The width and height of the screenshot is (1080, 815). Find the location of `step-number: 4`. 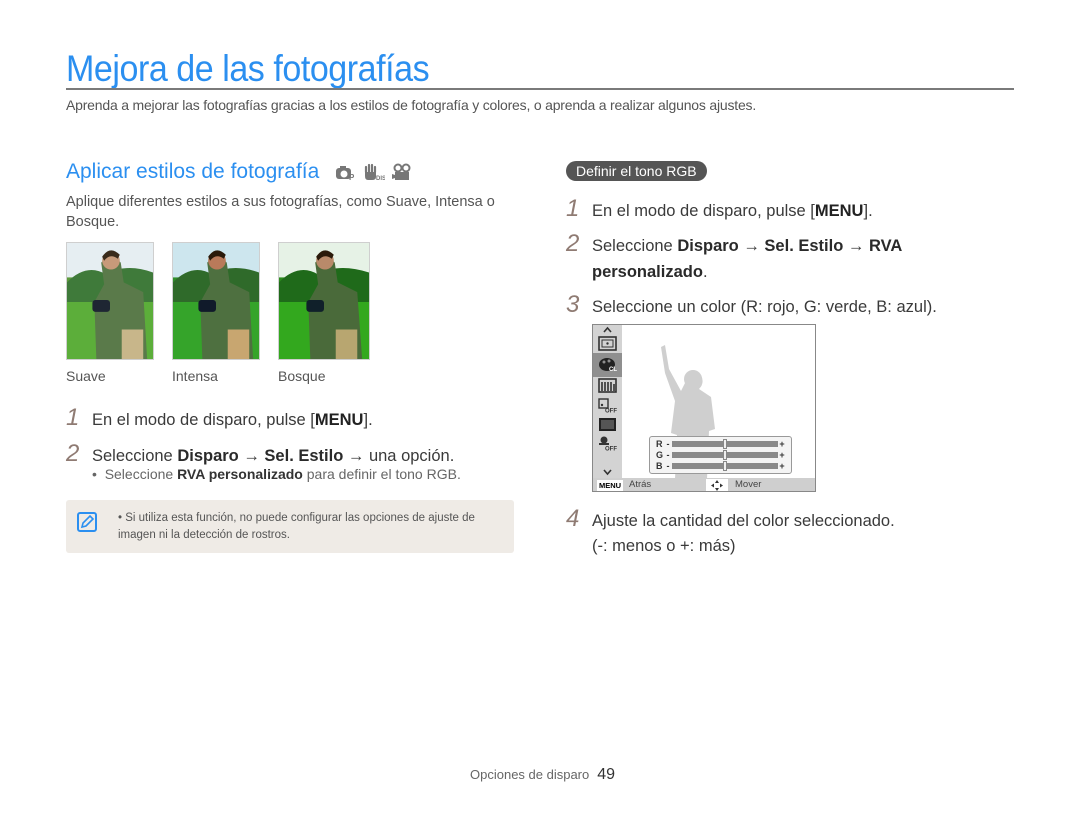

step-number: 4 is located at coordinates (573, 518).